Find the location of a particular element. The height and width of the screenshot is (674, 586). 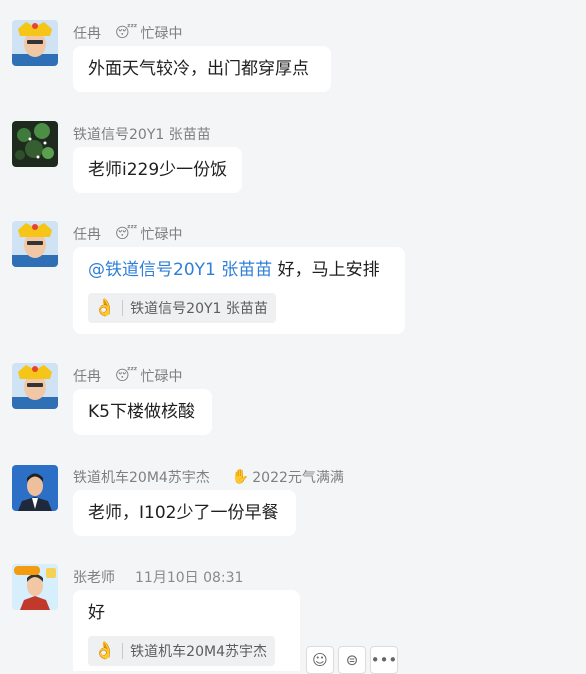

more-button: ••• is located at coordinates (384, 660).